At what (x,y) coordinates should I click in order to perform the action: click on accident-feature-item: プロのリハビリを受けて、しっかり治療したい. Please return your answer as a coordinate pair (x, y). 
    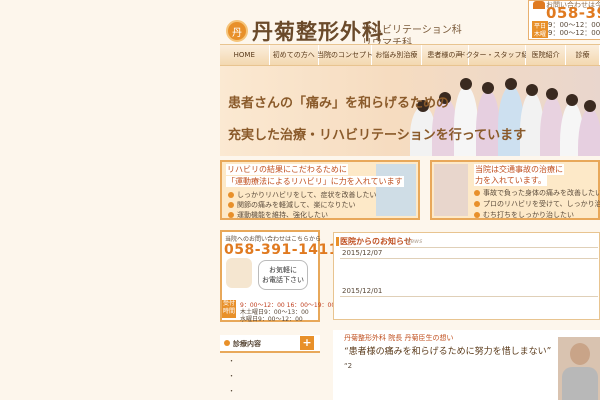
    Looking at the image, I should click on (537, 204).